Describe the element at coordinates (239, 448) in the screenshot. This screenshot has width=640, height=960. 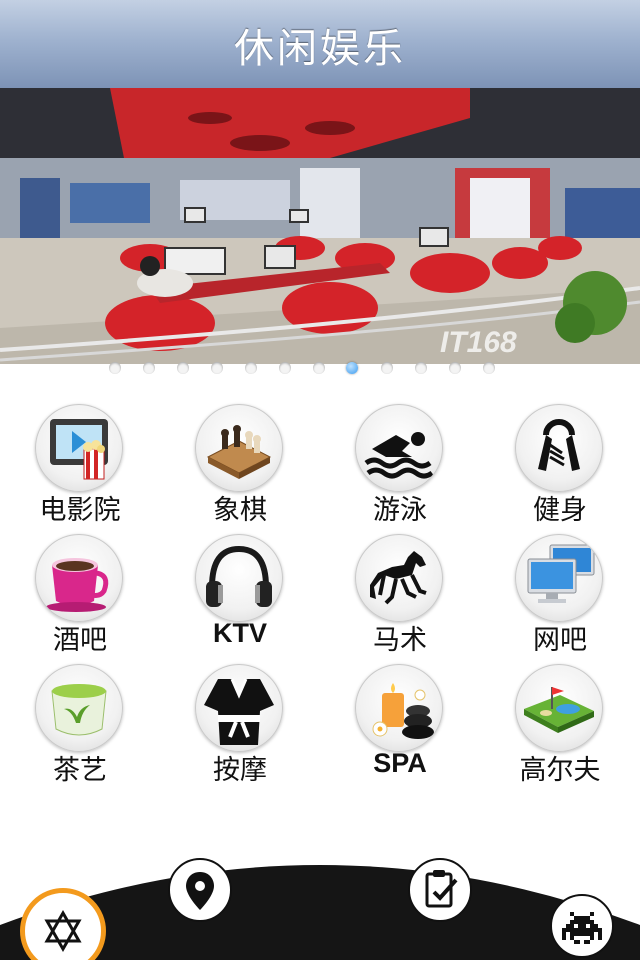
I see `chess-icon` at that location.